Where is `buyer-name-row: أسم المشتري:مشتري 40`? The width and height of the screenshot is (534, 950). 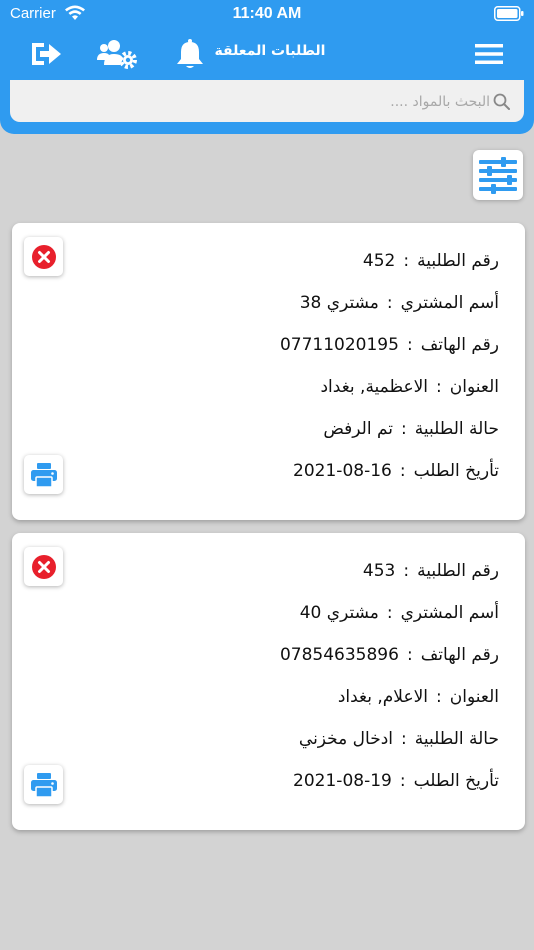 buyer-name-row: أسم المشتري:مشتري 40 is located at coordinates (399, 613).